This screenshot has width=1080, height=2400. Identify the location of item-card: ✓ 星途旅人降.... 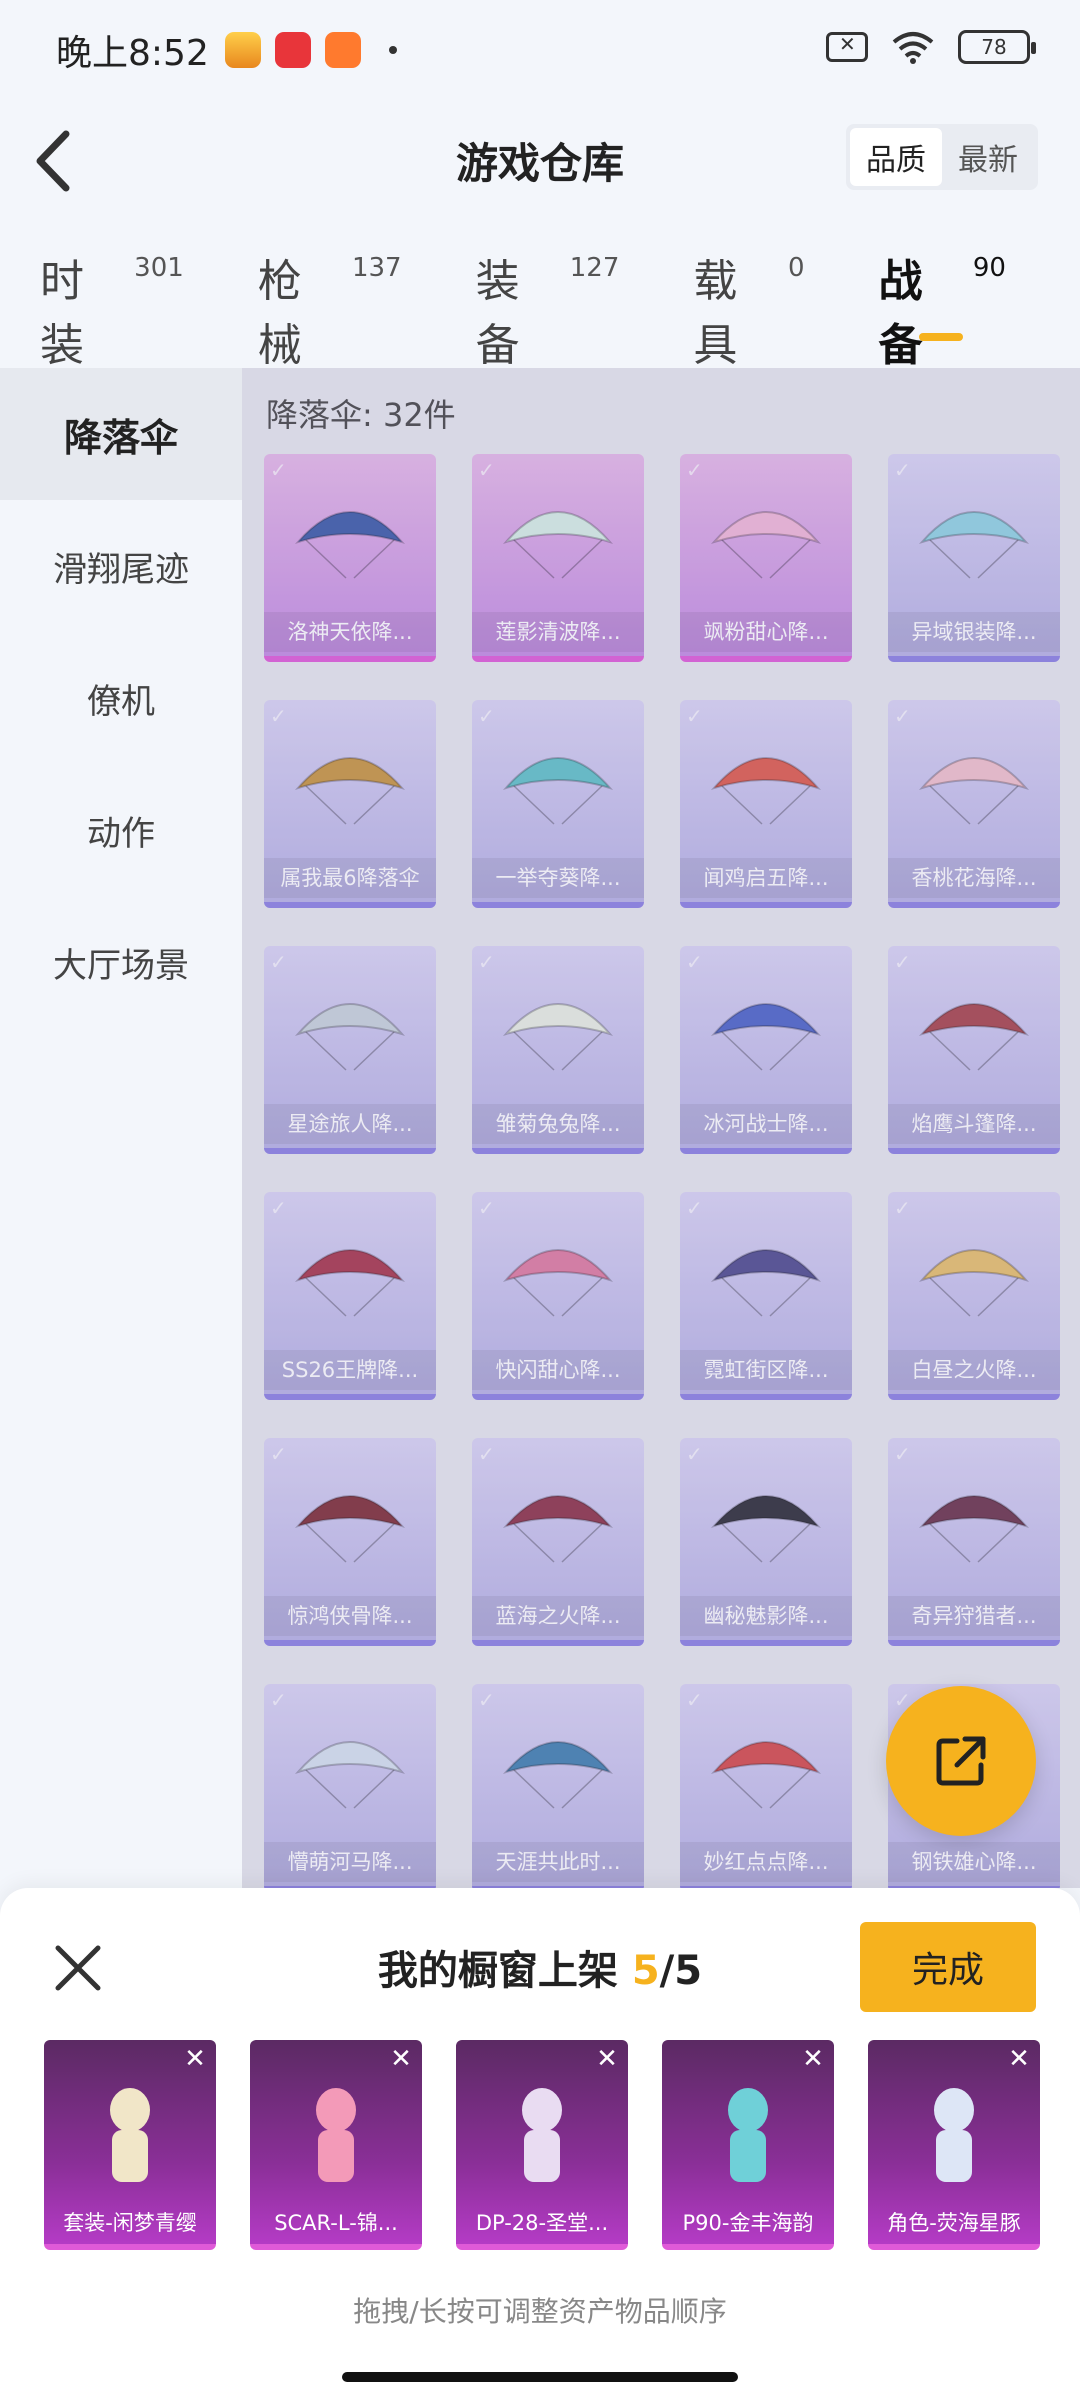
(350, 1050).